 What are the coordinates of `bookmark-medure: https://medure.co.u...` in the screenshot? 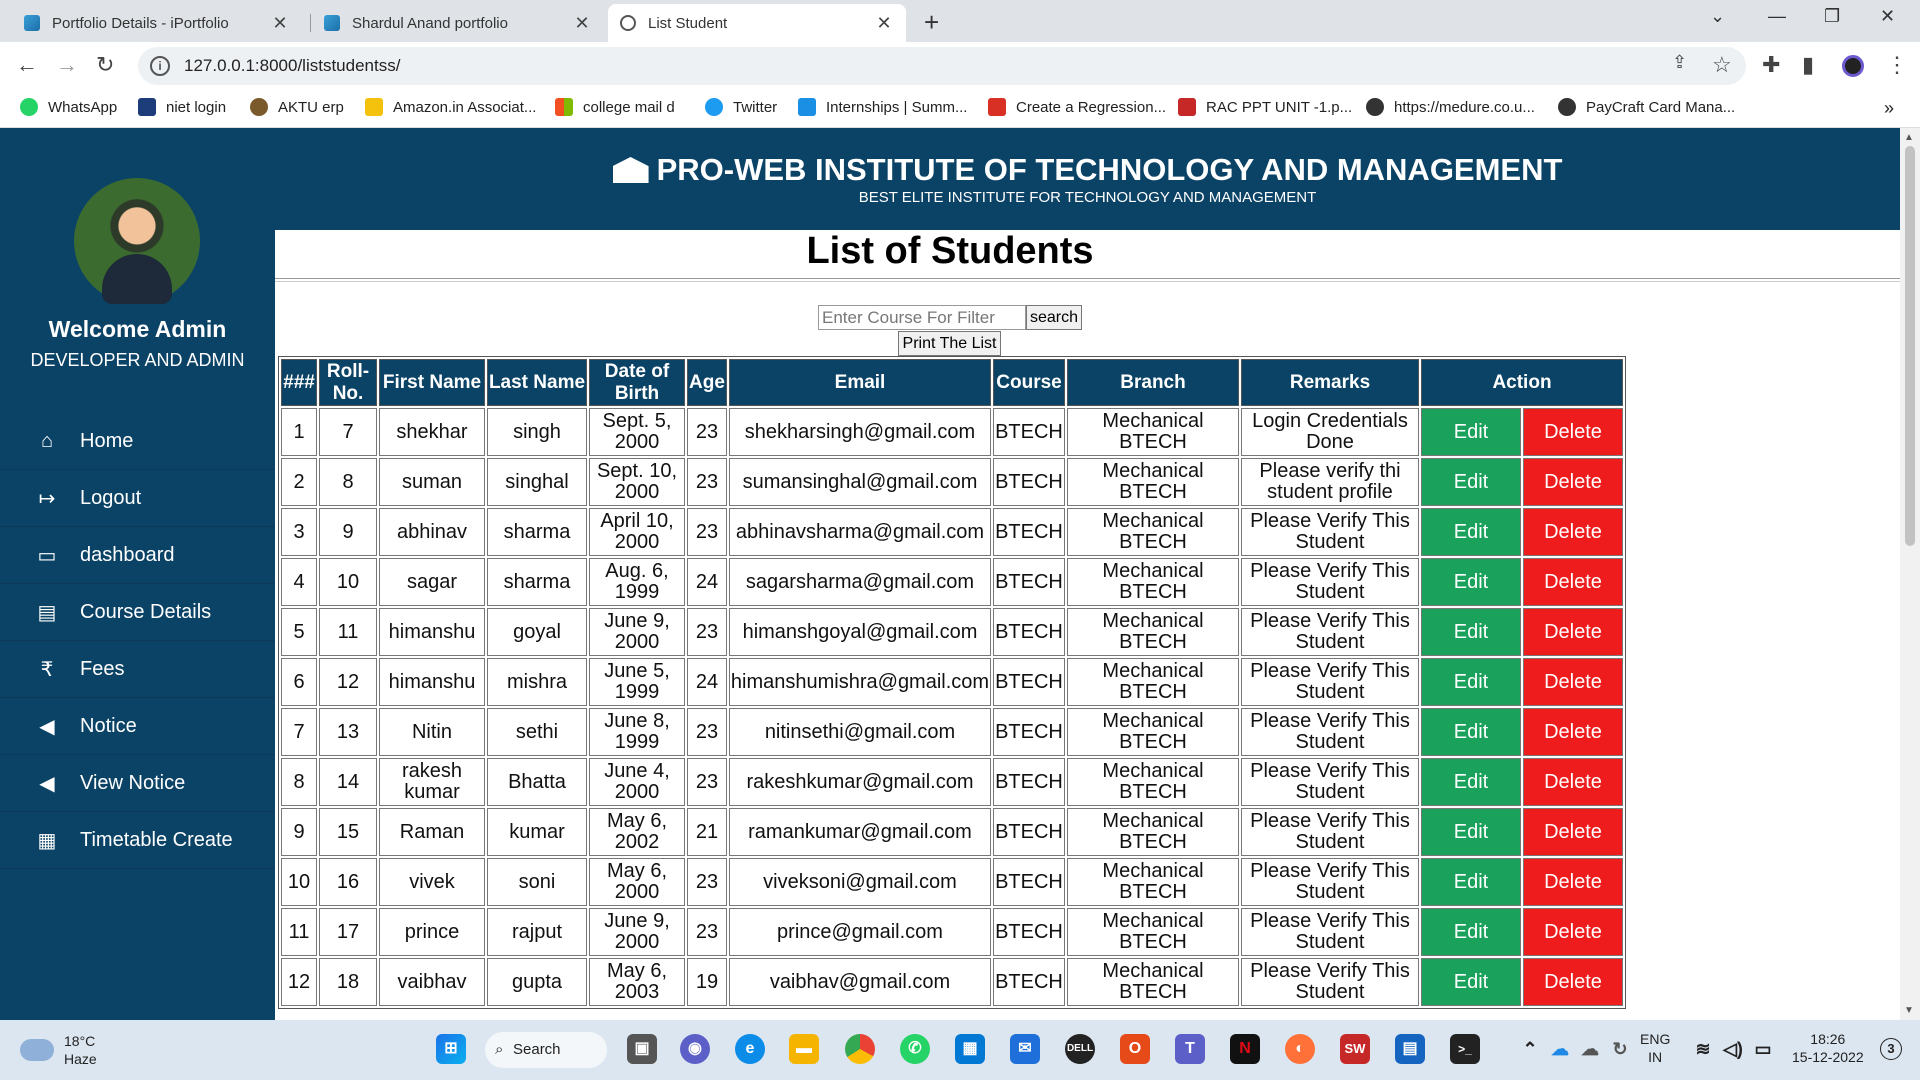 It's located at (1450, 107).